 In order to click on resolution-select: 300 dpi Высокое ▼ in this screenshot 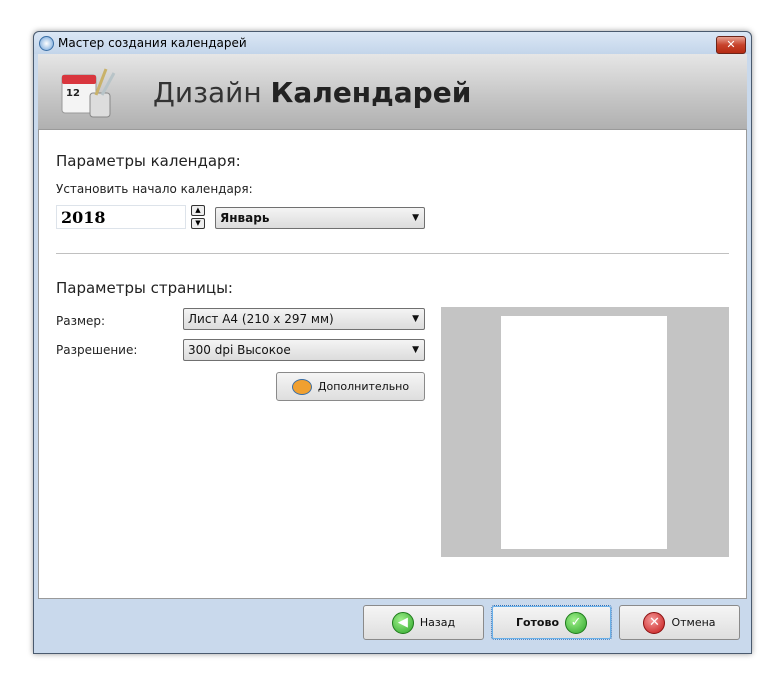, I will do `click(304, 350)`.